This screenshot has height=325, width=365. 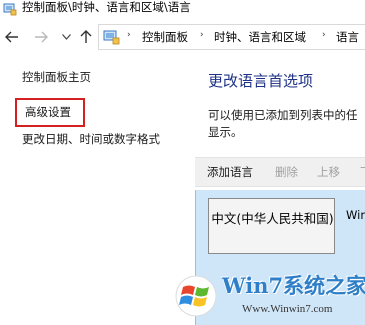 What do you see at coordinates (272, 218) in the screenshot?
I see `language-name: 中文(中华人民共和国)` at bounding box center [272, 218].